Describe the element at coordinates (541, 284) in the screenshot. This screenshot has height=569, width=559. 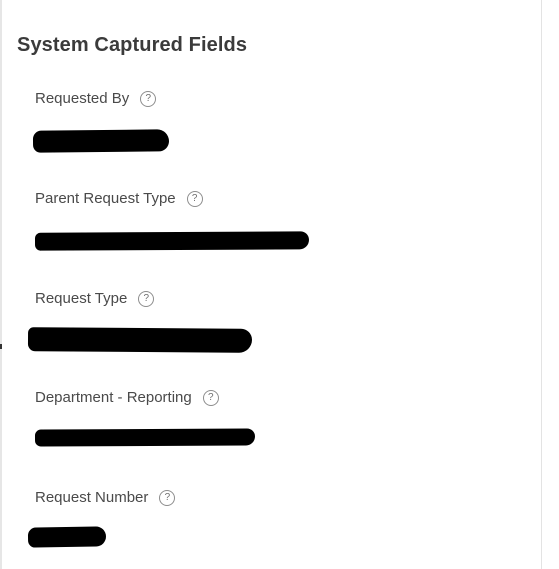
I see `panel-right-border` at that location.